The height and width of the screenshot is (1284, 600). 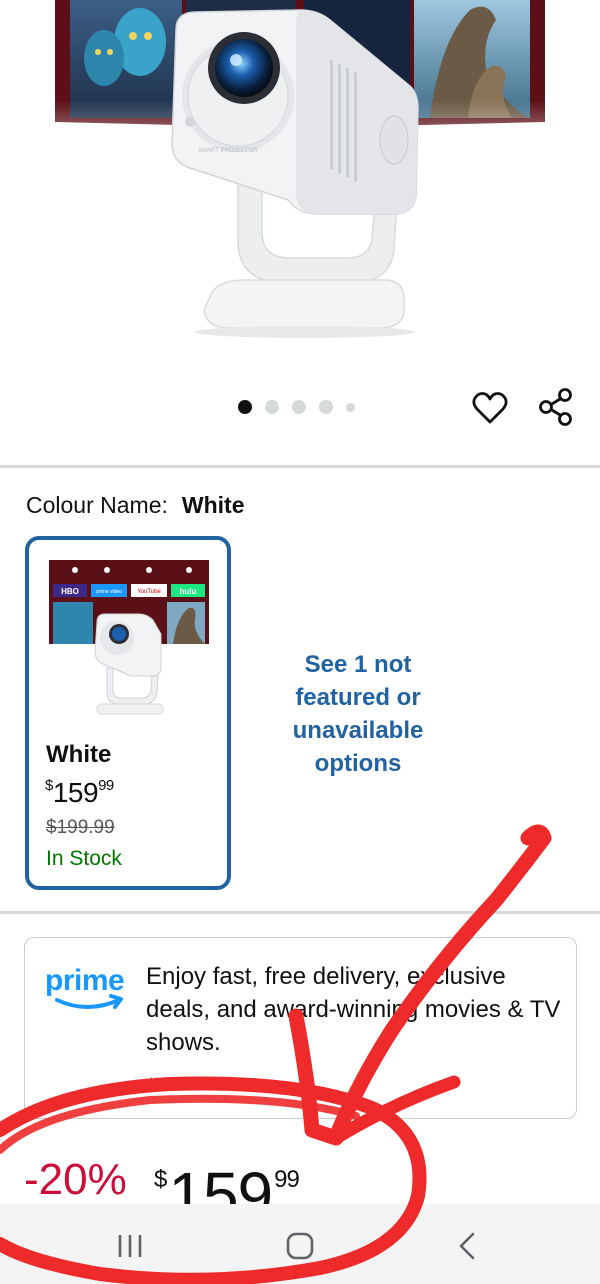 What do you see at coordinates (49, 785) in the screenshot?
I see `swatch-price-currency: $` at bounding box center [49, 785].